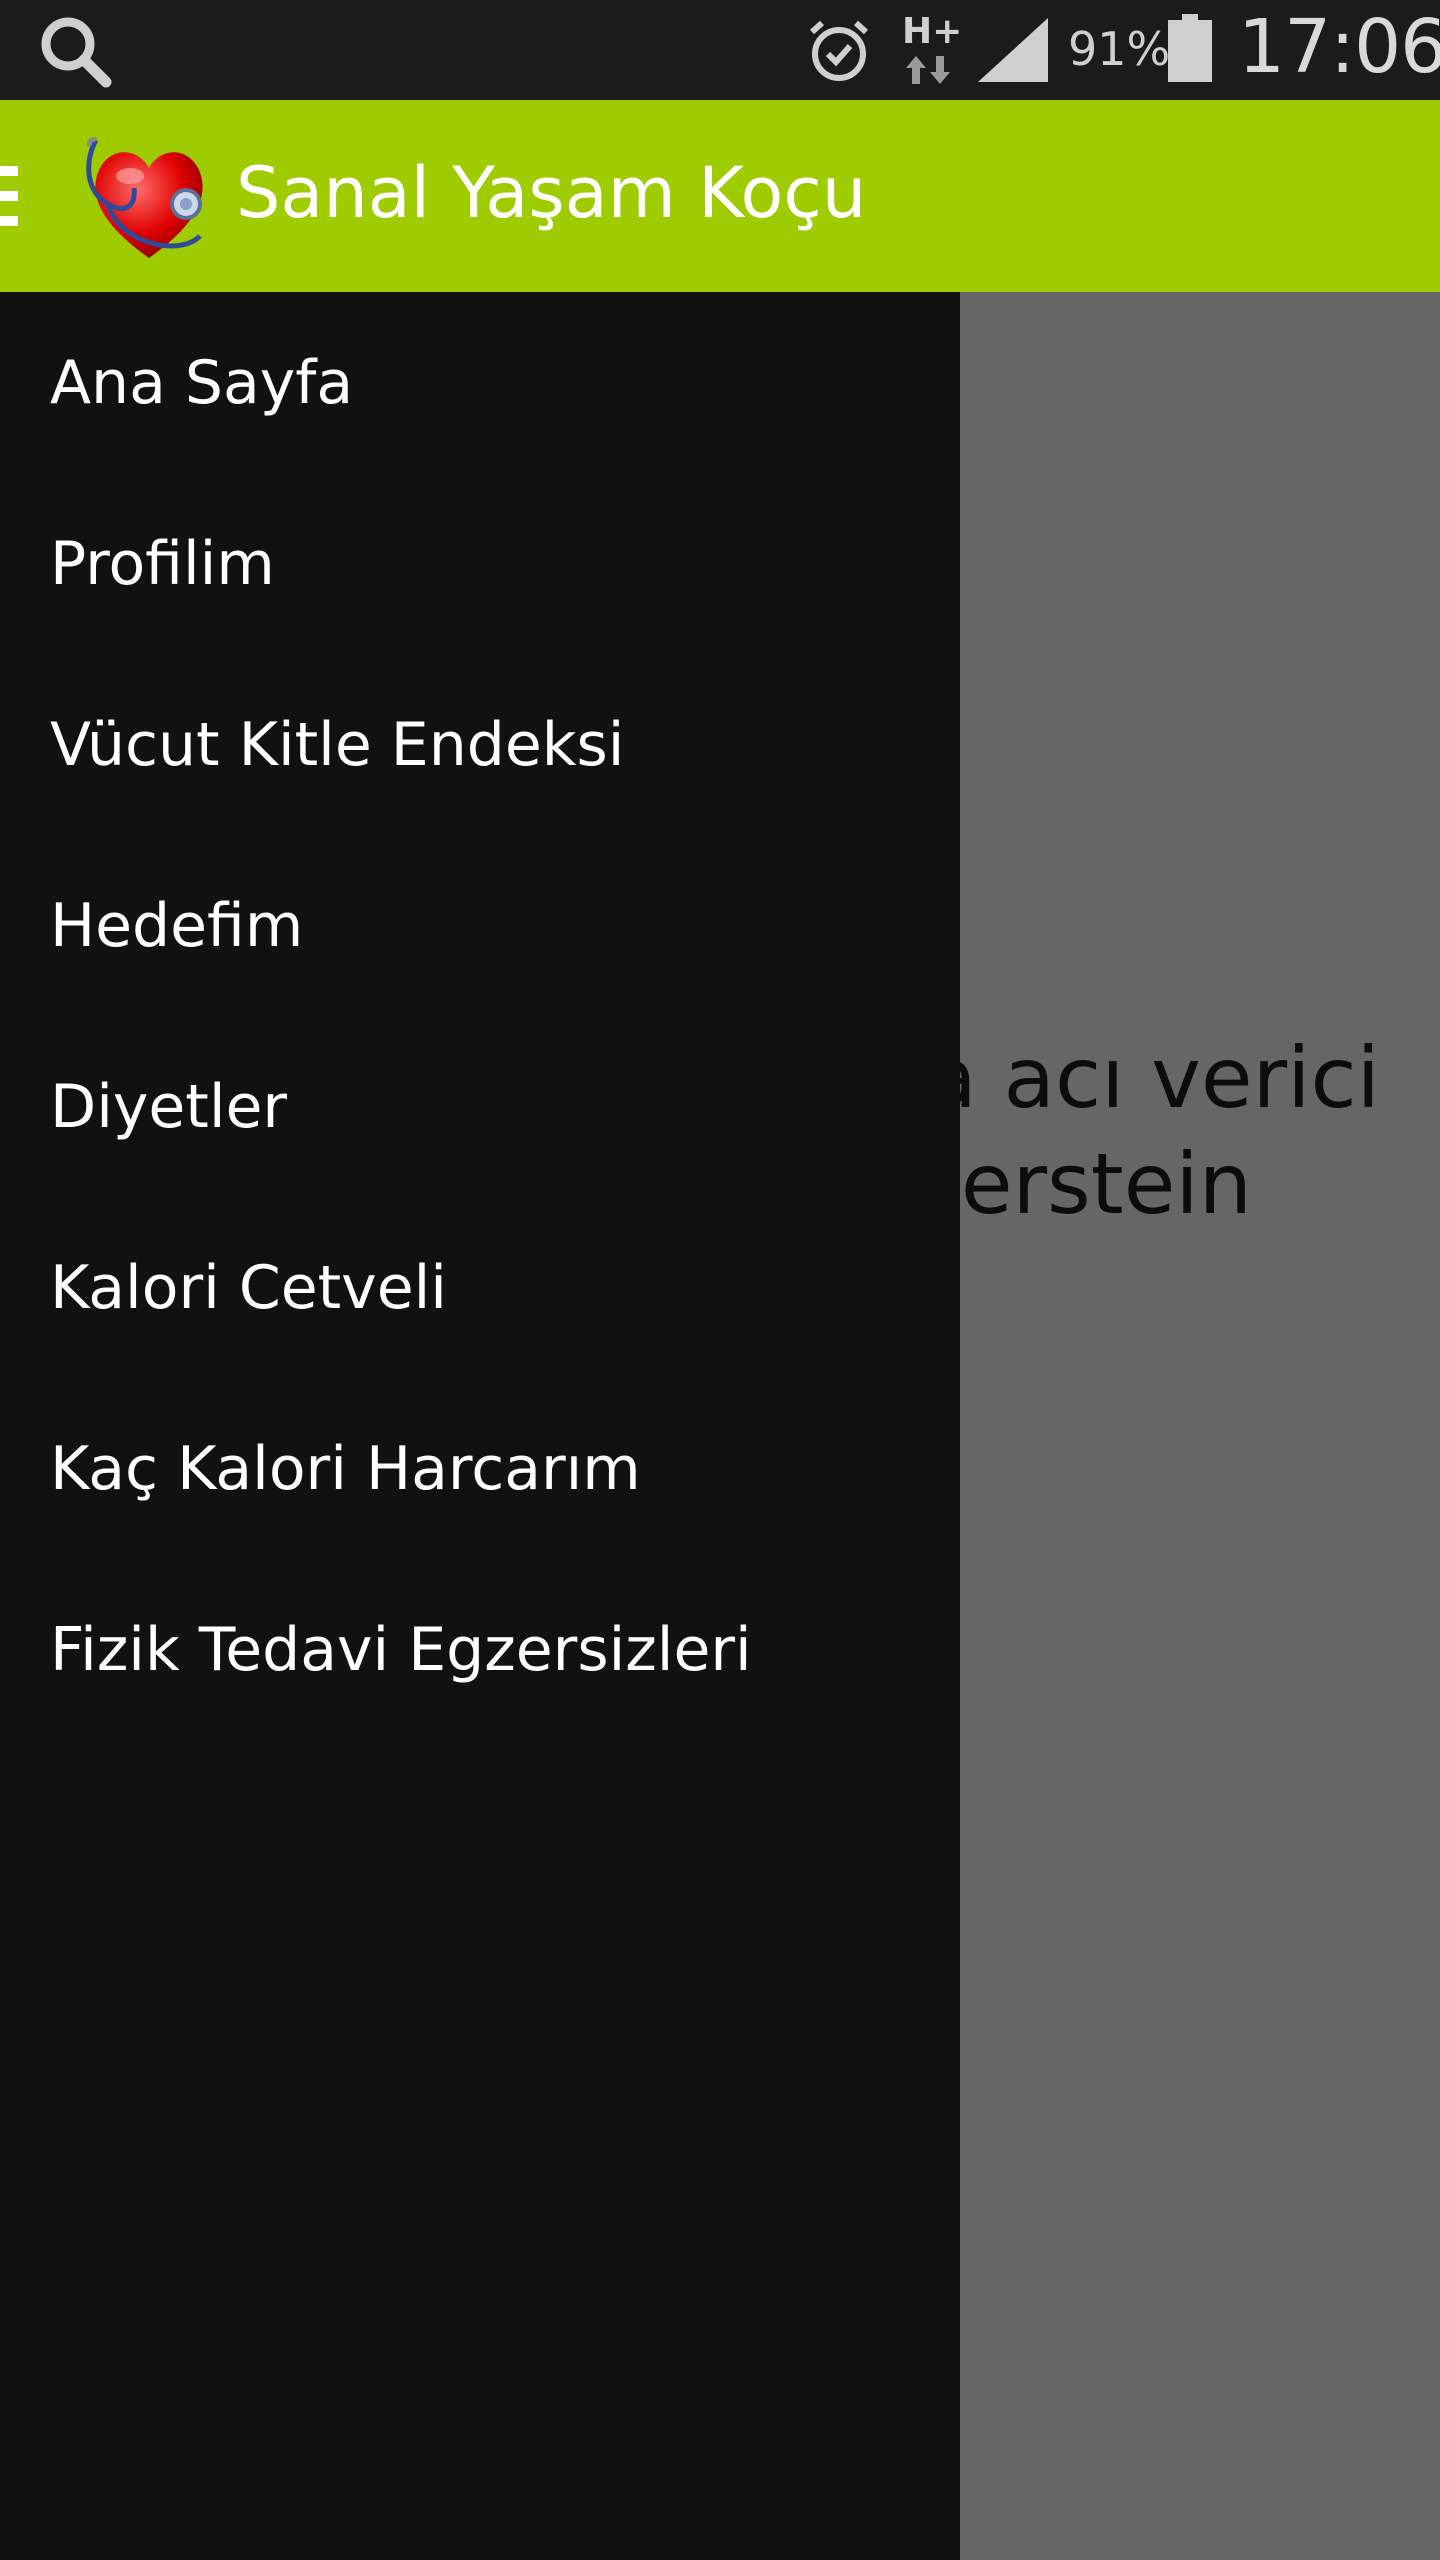 The width and height of the screenshot is (1440, 2560). Describe the element at coordinates (345, 1468) in the screenshot. I see `drawer-item-label: Kaç Kalori Harcarım` at that location.